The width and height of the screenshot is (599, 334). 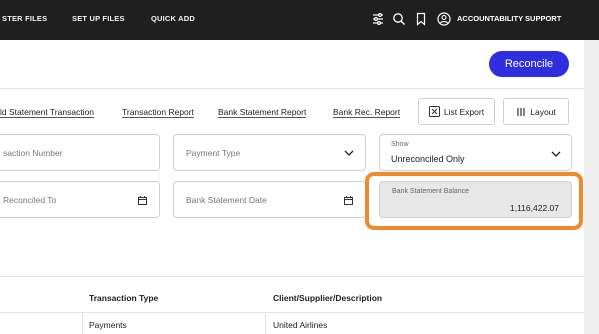 I want to click on list-export-label: List Export, so click(x=464, y=111).